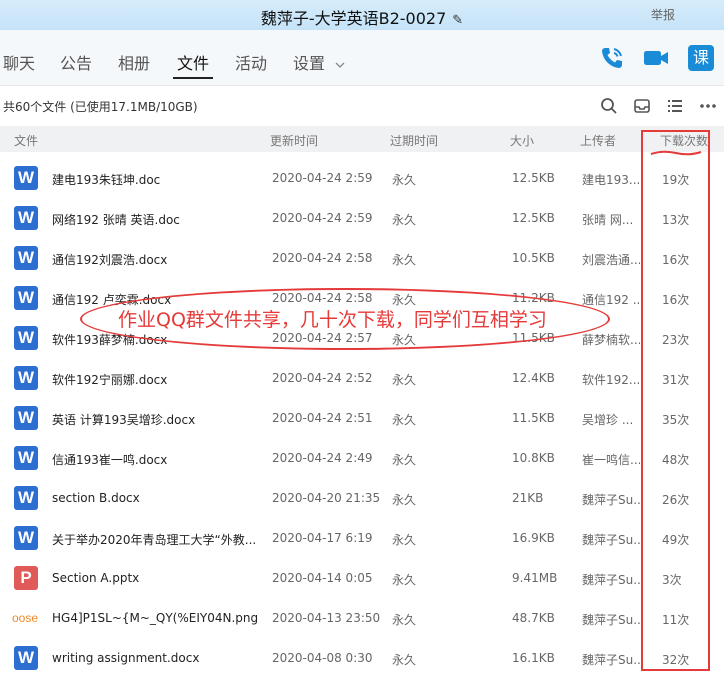 This screenshot has width=724, height=678. Describe the element at coordinates (340, 65) in the screenshot. I see `chevron-down-icon` at that location.